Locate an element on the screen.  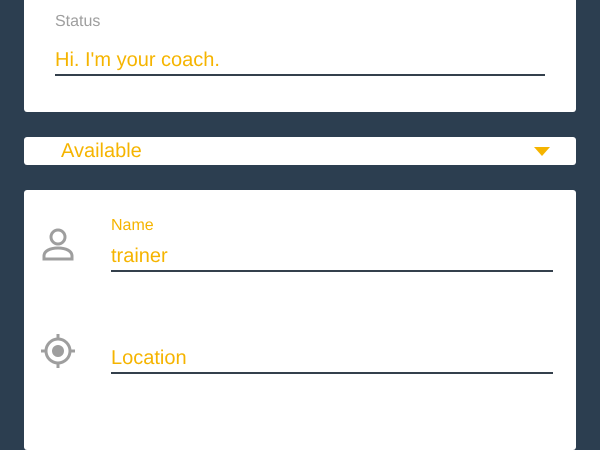
location-field: Location is located at coordinates (332, 359).